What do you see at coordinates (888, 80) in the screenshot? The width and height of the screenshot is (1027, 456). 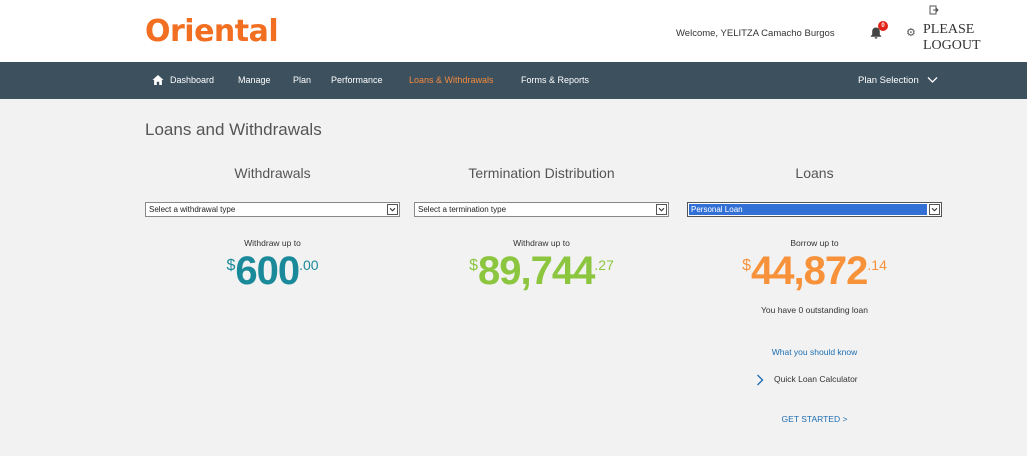 I see `plan-selection-dropdown: Plan Selection` at bounding box center [888, 80].